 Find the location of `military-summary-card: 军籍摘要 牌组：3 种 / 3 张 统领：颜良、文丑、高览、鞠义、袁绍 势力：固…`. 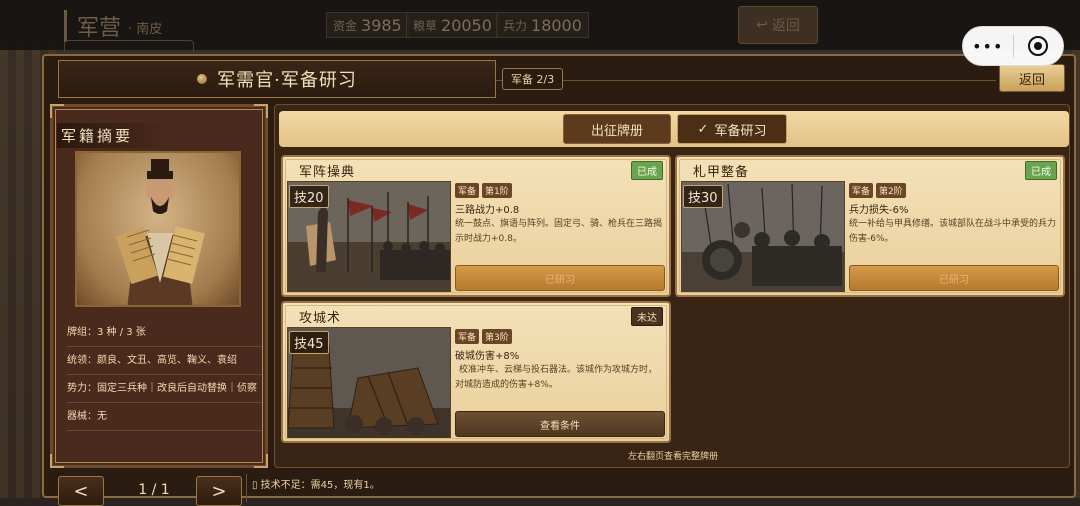

military-summary-card: 军籍摘要 牌组：3 种 / 3 张 统领：颜良、文丑、高览、鞠义、袁绍 势力：固… is located at coordinates (159, 286).